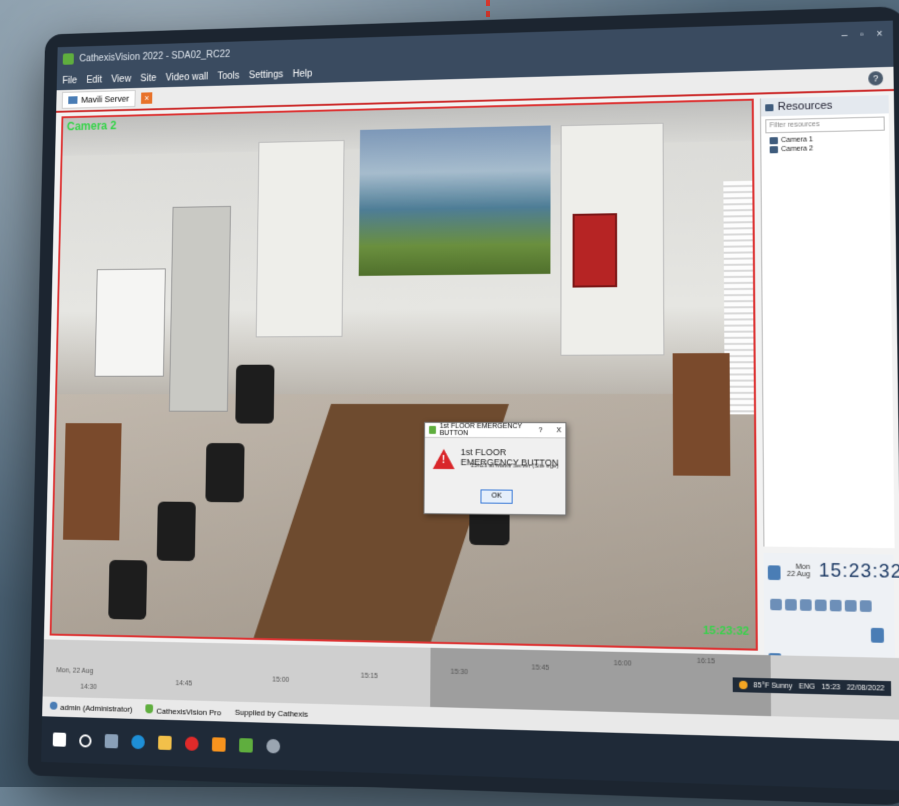 This screenshot has width=899, height=806. Describe the element at coordinates (192, 743) in the screenshot. I see `opera-browser-icon` at that location.